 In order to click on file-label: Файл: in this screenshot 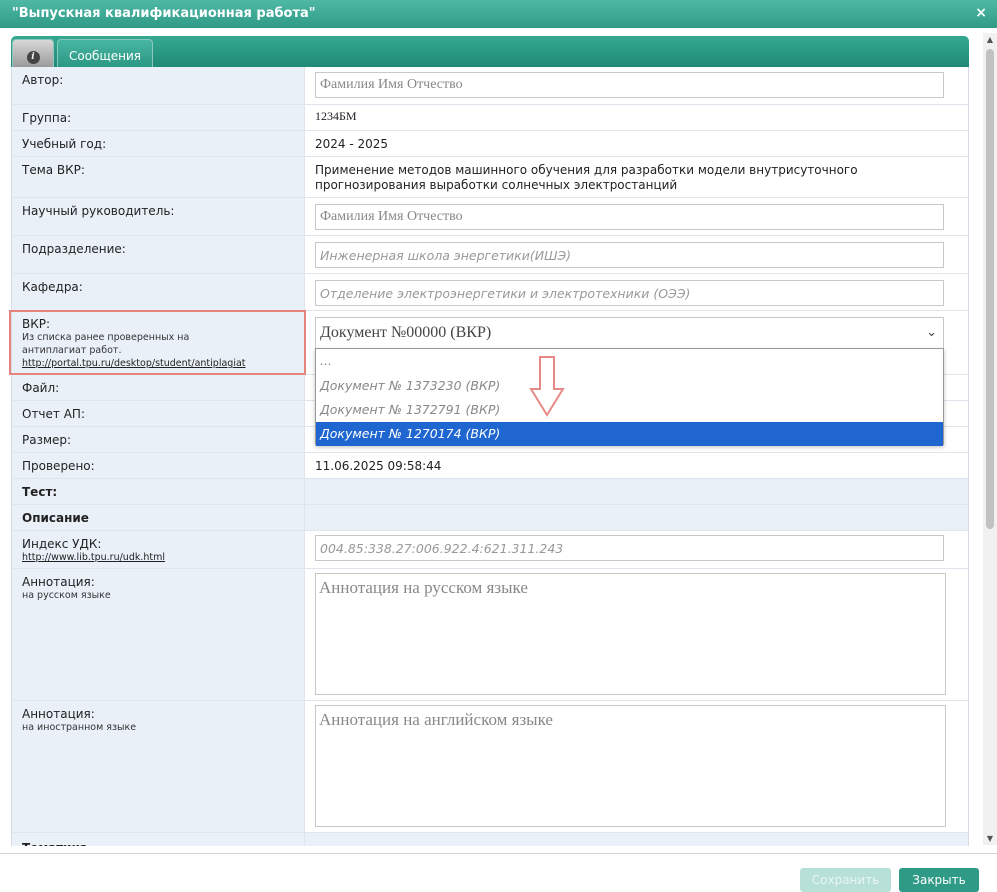, I will do `click(158, 387)`.